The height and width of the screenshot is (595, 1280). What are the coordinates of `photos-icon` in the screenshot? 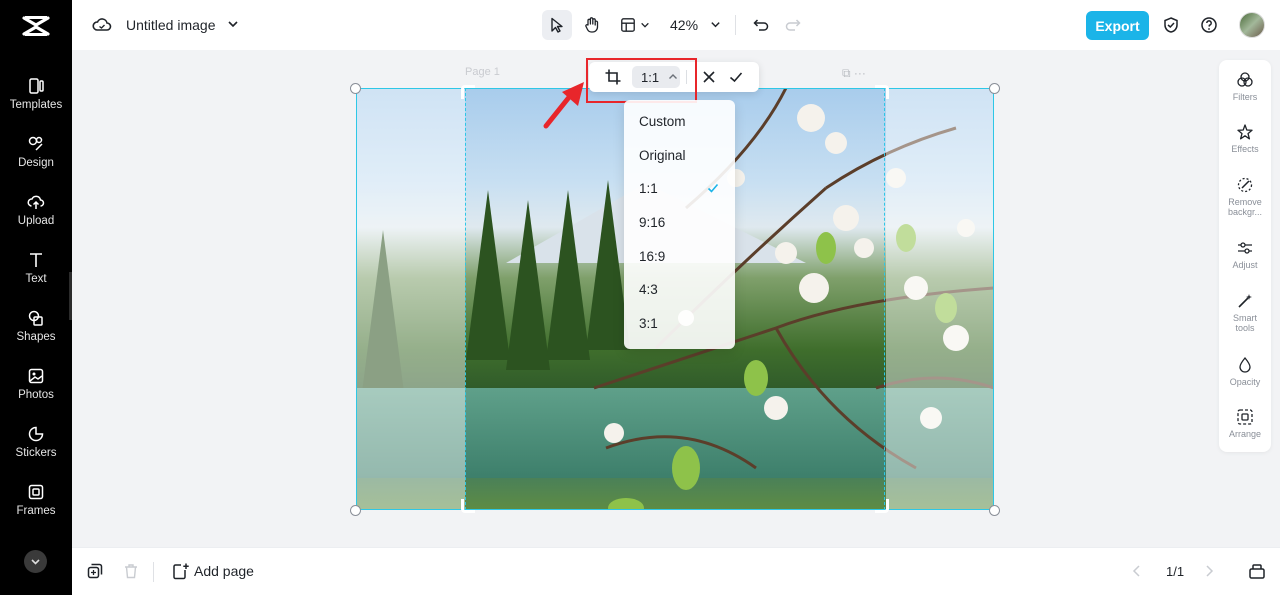 It's located at (36, 376).